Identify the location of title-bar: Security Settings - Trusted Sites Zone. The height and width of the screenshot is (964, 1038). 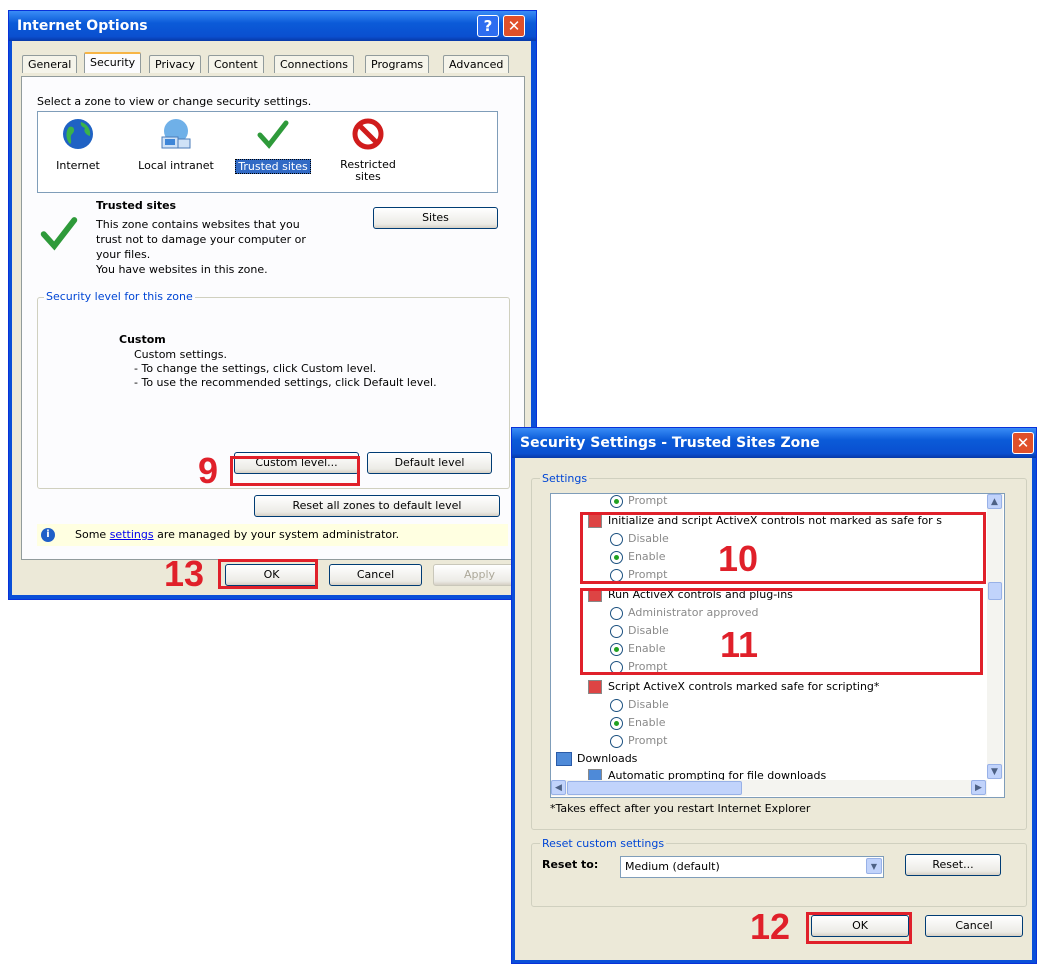
(774, 443).